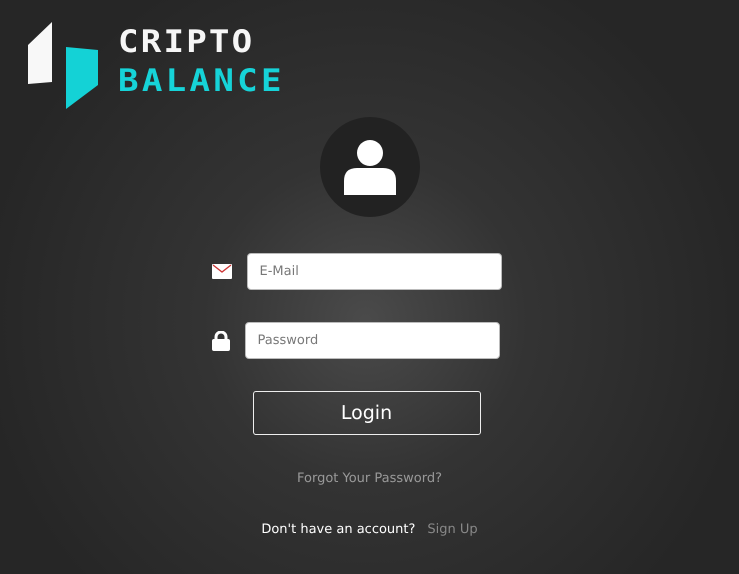  What do you see at coordinates (187, 42) in the screenshot?
I see `logo-text: CRIPTO` at bounding box center [187, 42].